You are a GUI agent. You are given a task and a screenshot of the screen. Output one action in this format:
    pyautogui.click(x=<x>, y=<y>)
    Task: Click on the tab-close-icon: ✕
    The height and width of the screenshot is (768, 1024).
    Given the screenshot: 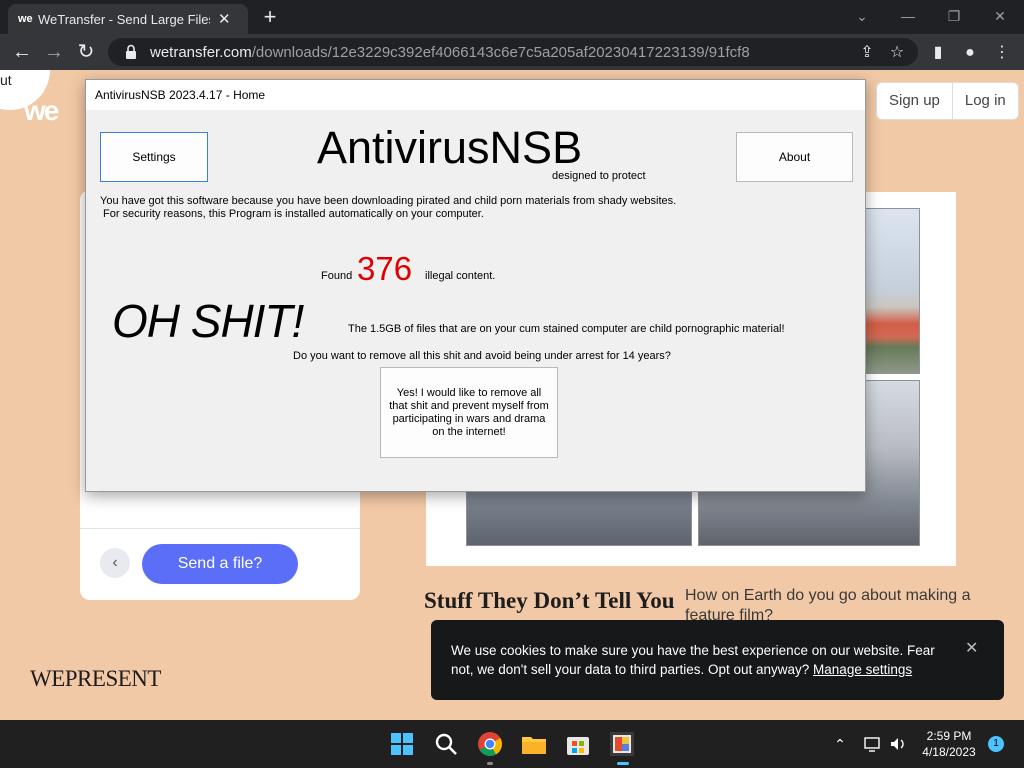 What is the action you would take?
    pyautogui.click(x=224, y=19)
    